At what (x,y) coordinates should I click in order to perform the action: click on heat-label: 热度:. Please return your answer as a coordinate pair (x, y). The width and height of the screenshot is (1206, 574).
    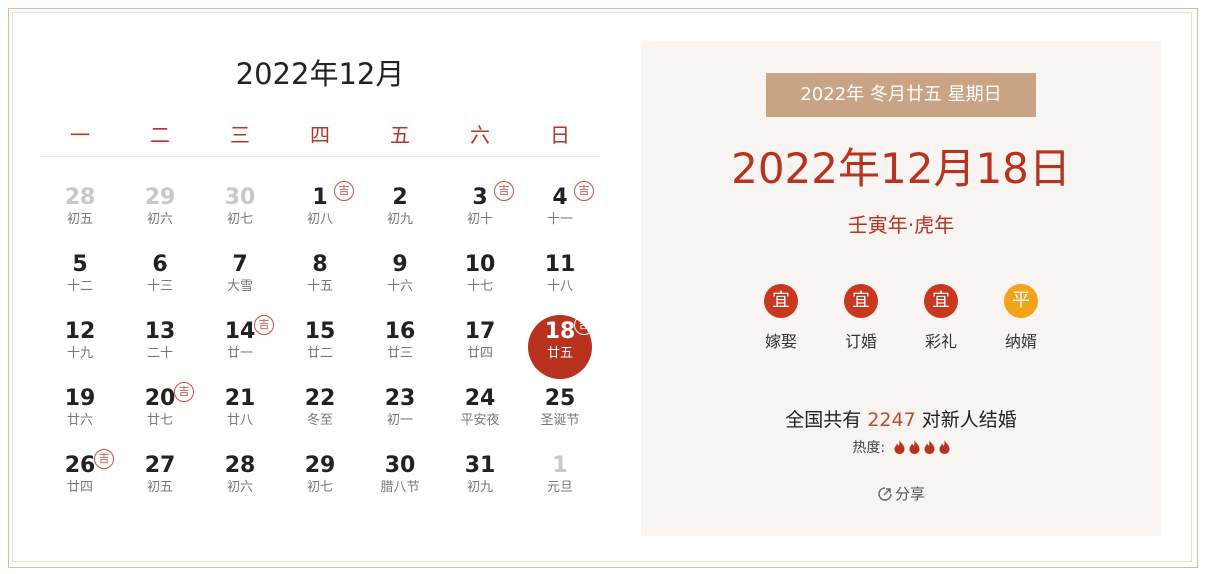
    Looking at the image, I should click on (869, 448).